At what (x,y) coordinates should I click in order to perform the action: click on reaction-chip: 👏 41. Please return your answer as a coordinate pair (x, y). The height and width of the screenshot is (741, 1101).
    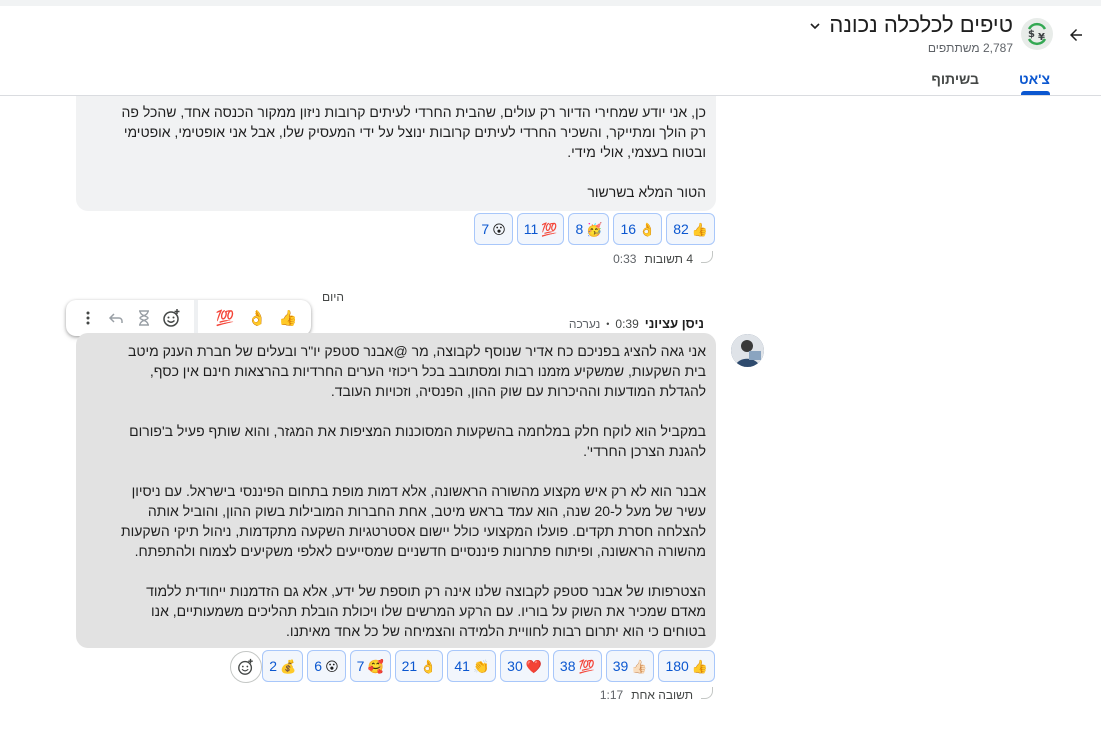
    Looking at the image, I should click on (472, 666).